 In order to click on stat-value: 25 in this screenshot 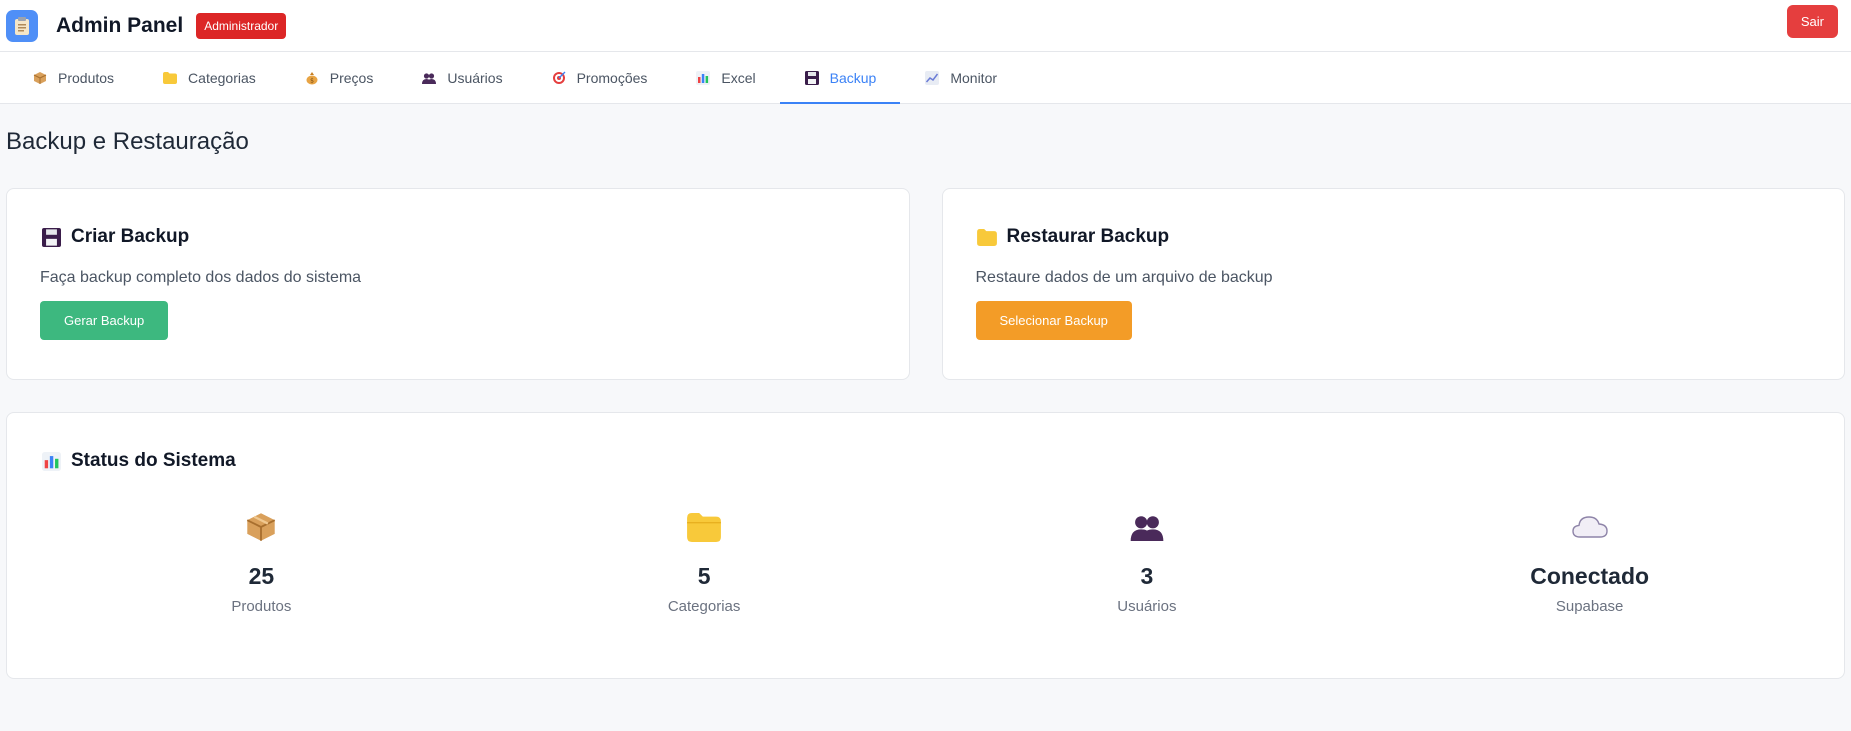, I will do `click(261, 576)`.